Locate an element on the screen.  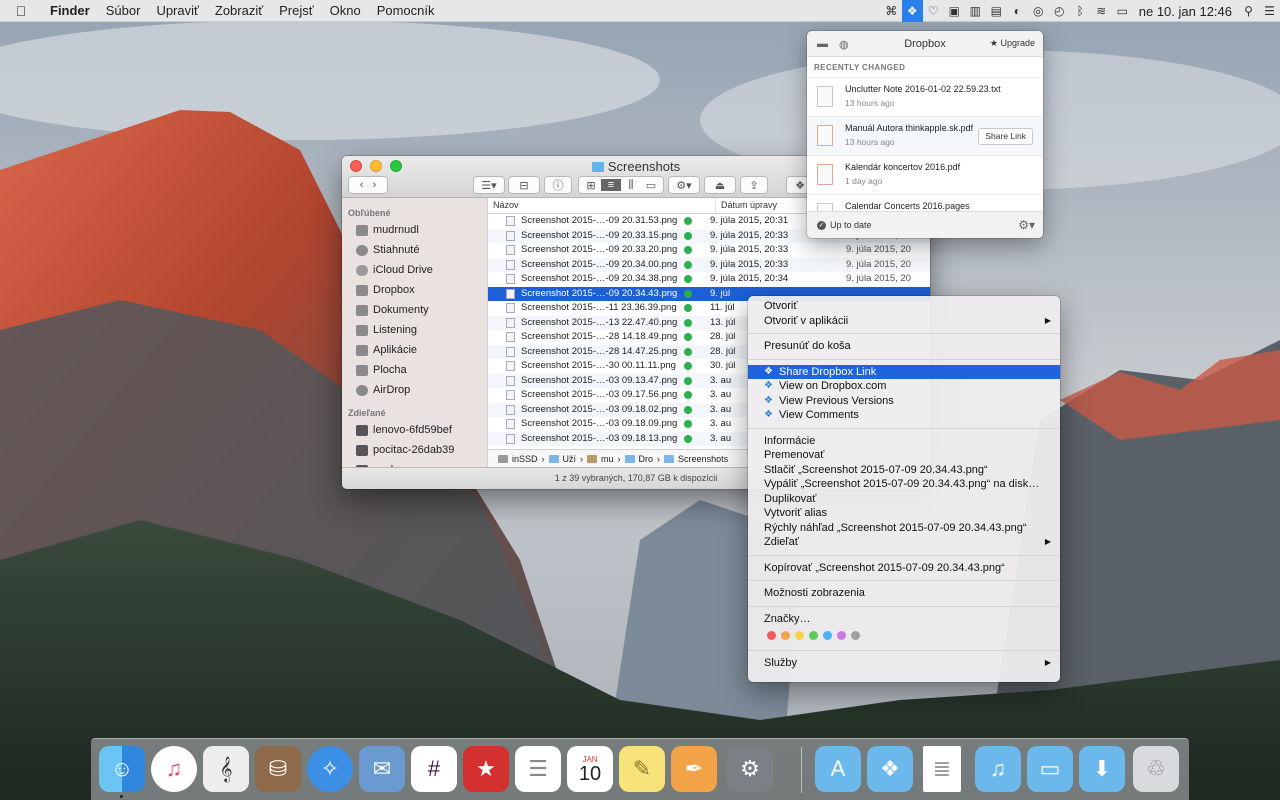
inbox-icon: ▤ is located at coordinates (996, 11).